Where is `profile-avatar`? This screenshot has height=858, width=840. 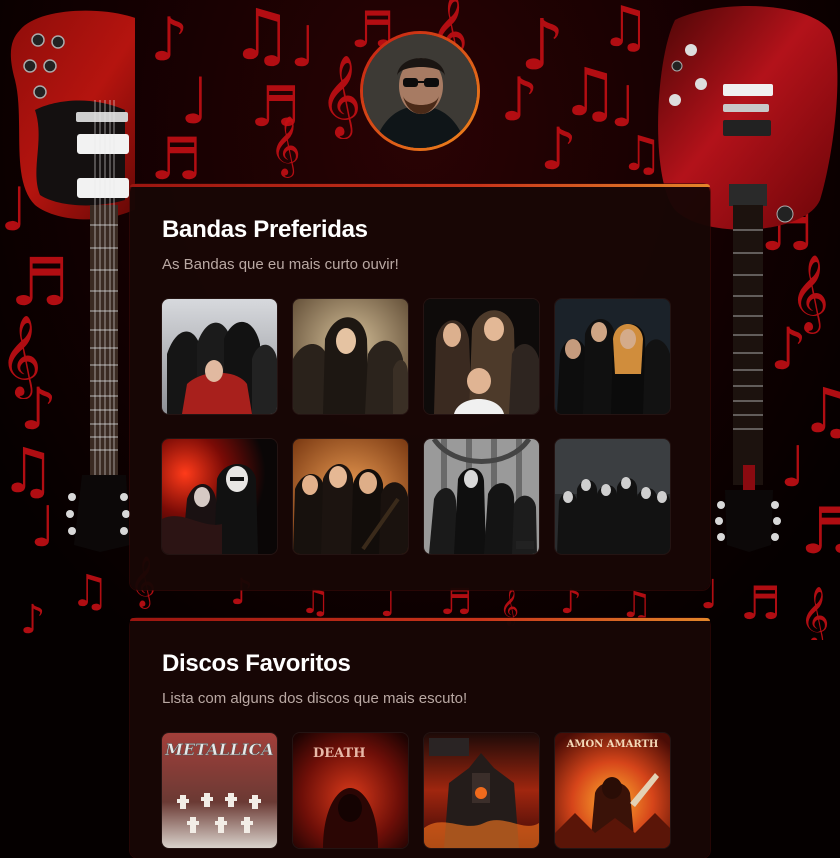
profile-avatar is located at coordinates (420, 91).